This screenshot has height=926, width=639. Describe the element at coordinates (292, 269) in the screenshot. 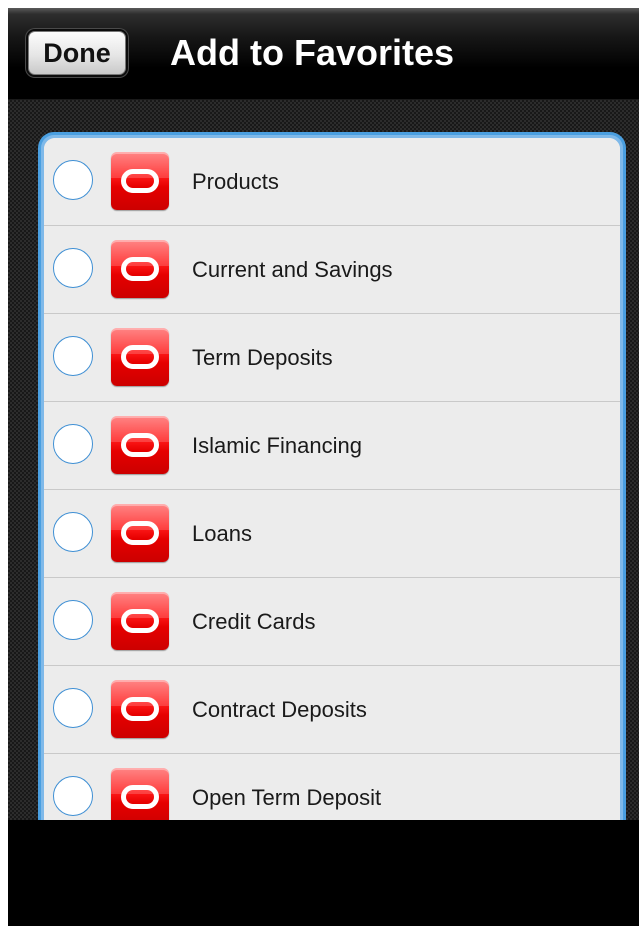

I see `list-item-label: Current and Savings` at that location.